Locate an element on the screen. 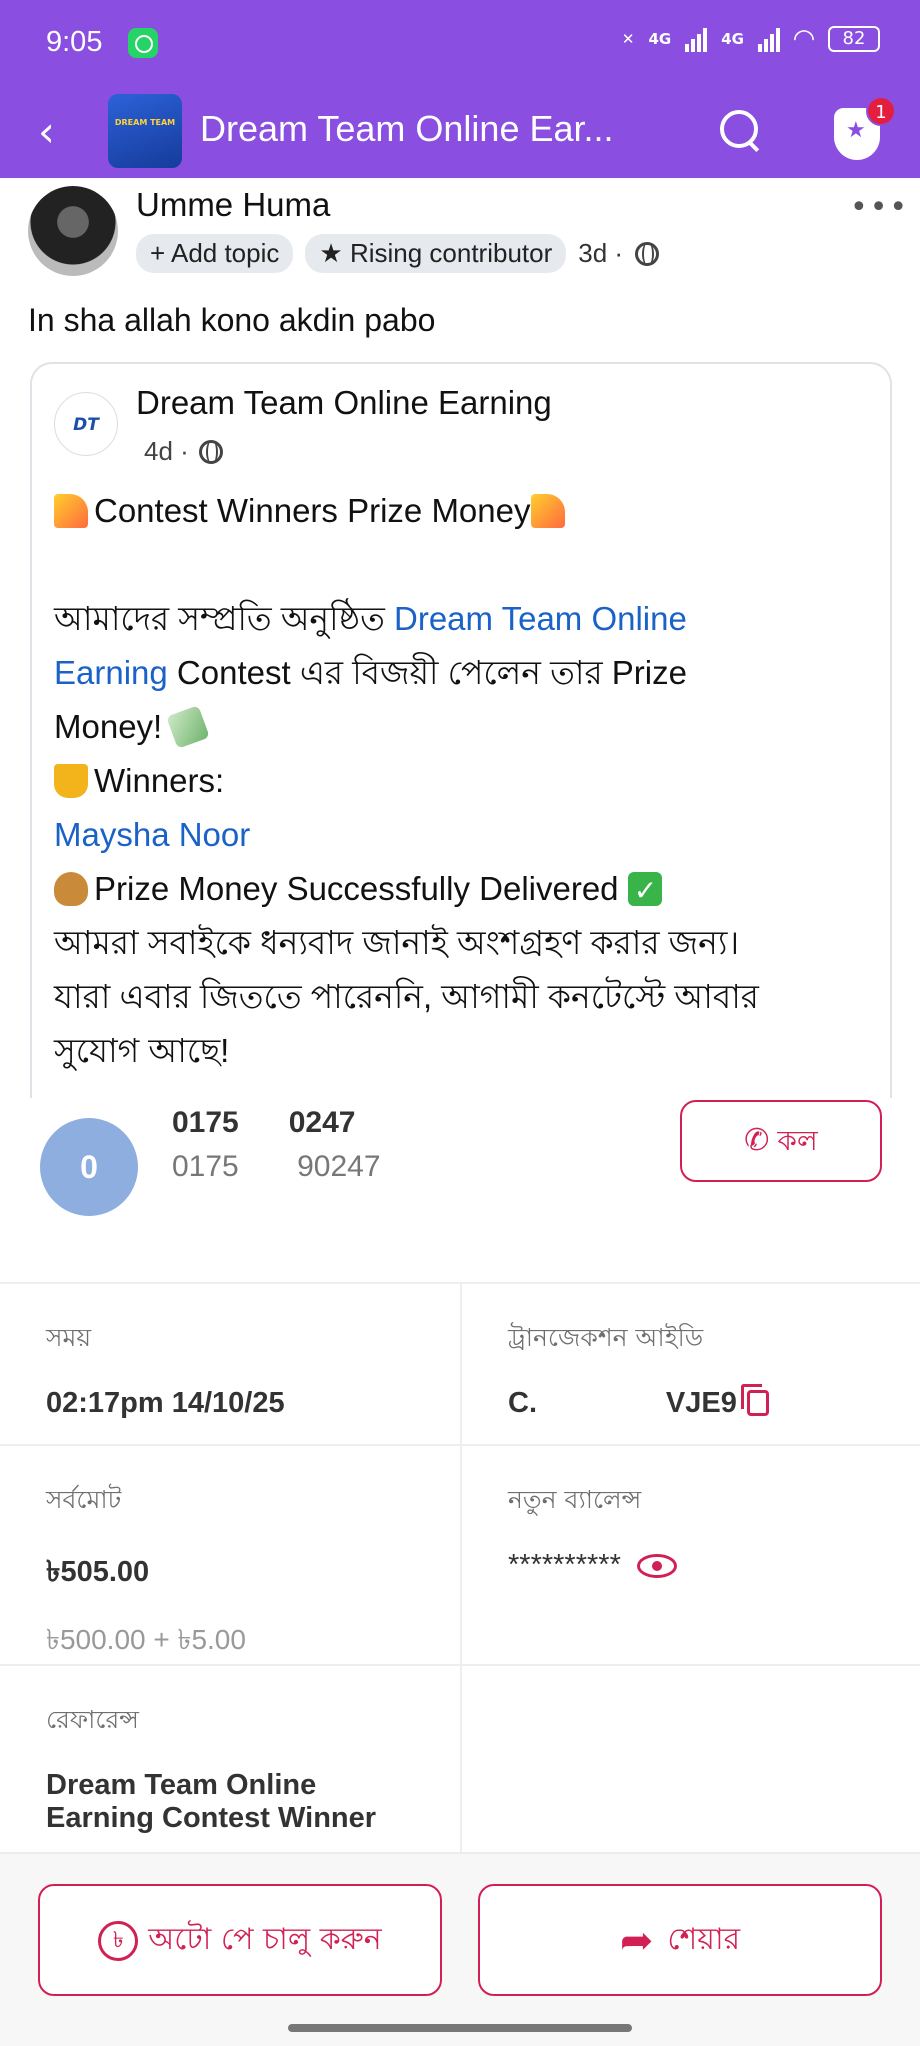 The image size is (920, 2046). body-text: Prize Money Successfully Delivered is located at coordinates (361, 888).